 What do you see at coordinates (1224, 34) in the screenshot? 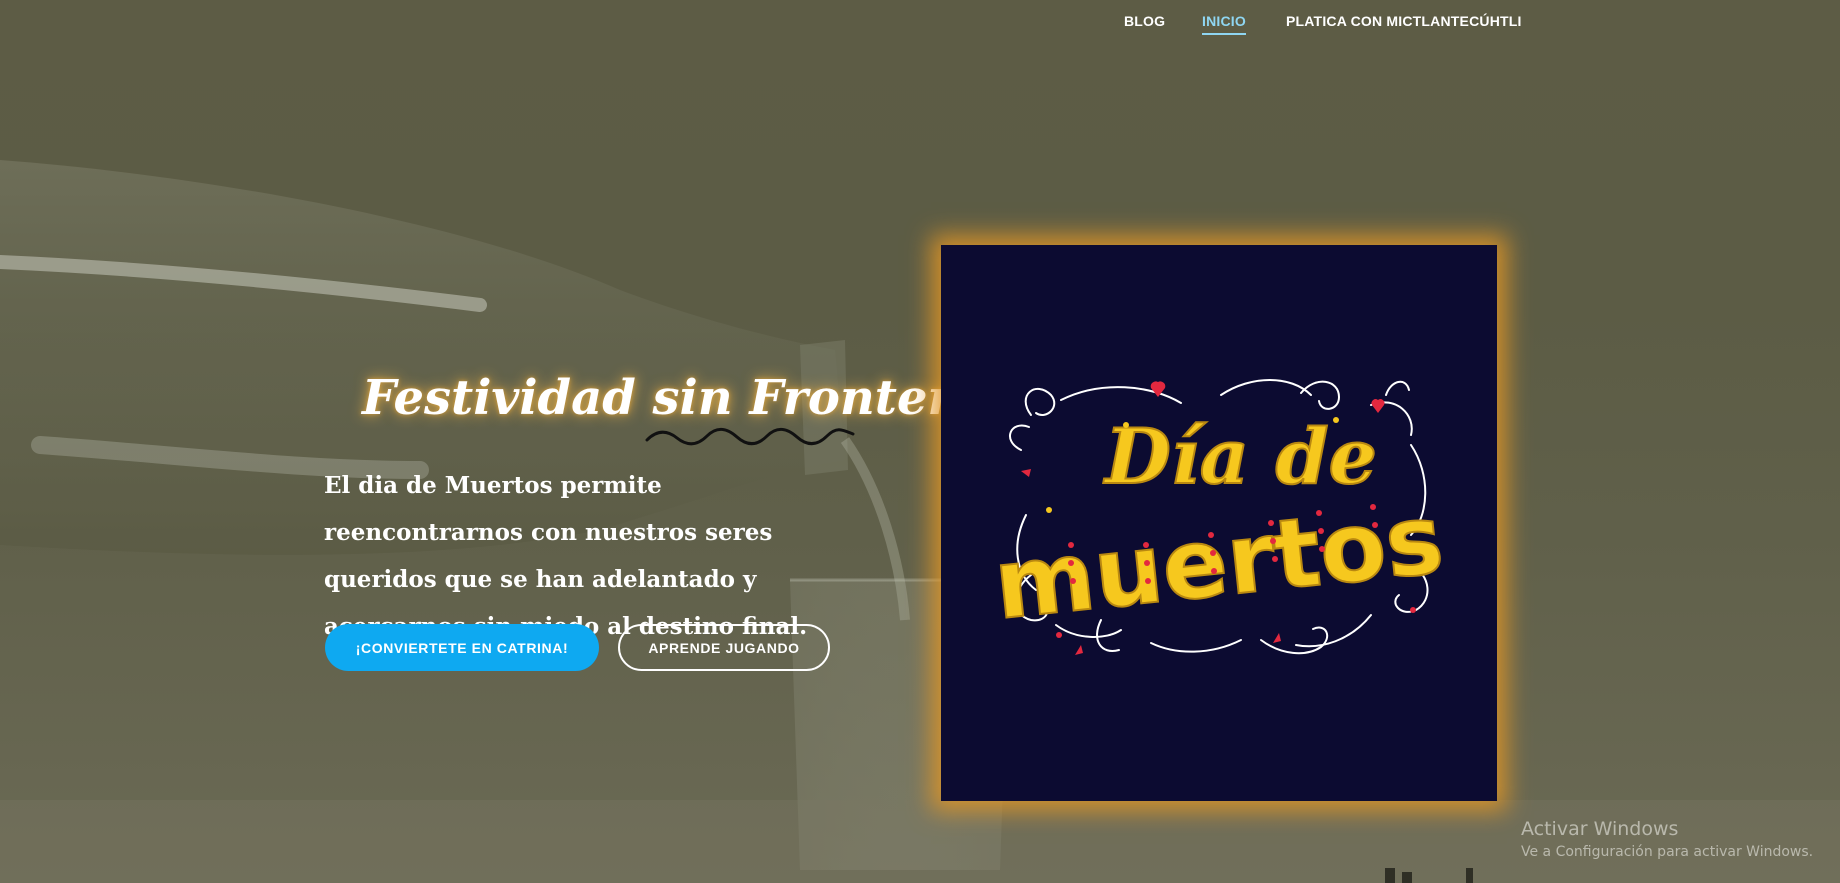
I see `active-nav-indicator` at bounding box center [1224, 34].